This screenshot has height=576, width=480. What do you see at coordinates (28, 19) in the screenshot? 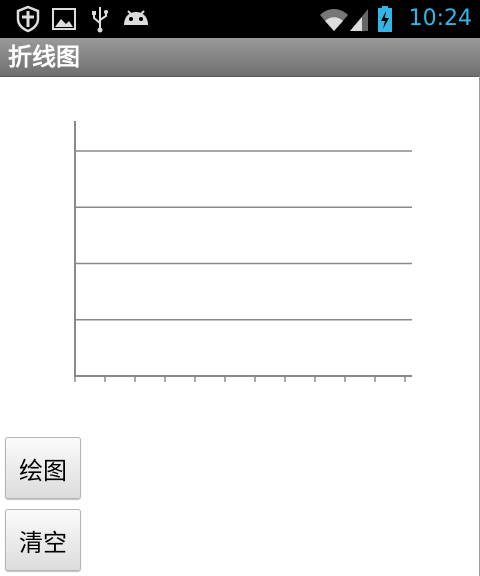
I see `shield-icon` at bounding box center [28, 19].